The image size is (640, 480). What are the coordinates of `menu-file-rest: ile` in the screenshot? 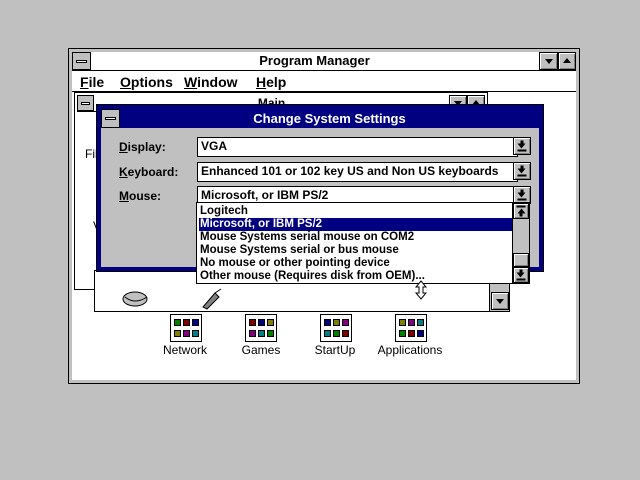 It's located at (96, 82).